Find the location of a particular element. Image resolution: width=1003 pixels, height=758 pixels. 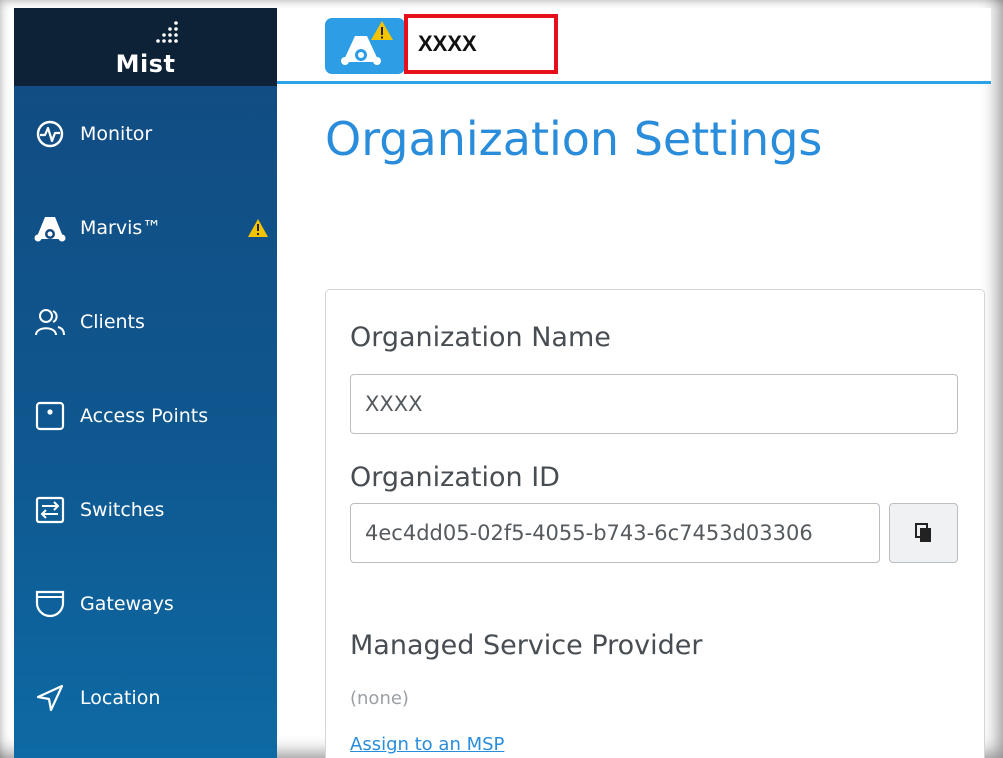

switch-icon is located at coordinates (50, 510).